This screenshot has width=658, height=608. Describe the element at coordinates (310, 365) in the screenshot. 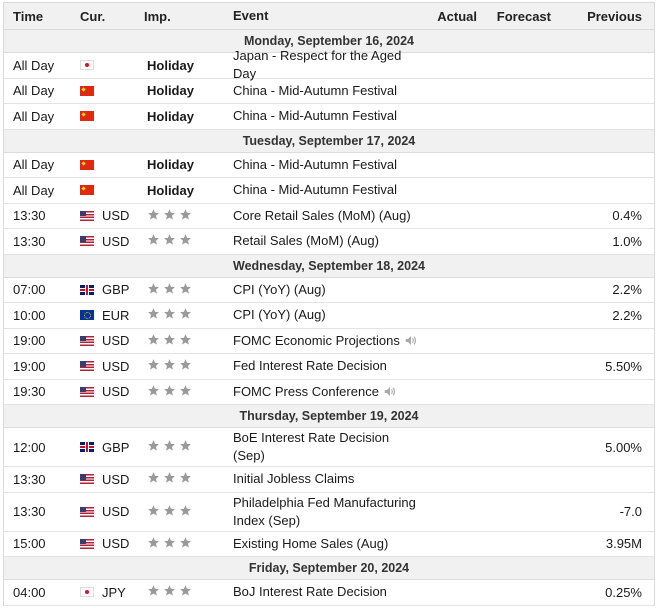

I see `event-name: Fed Interest Rate Decision` at that location.